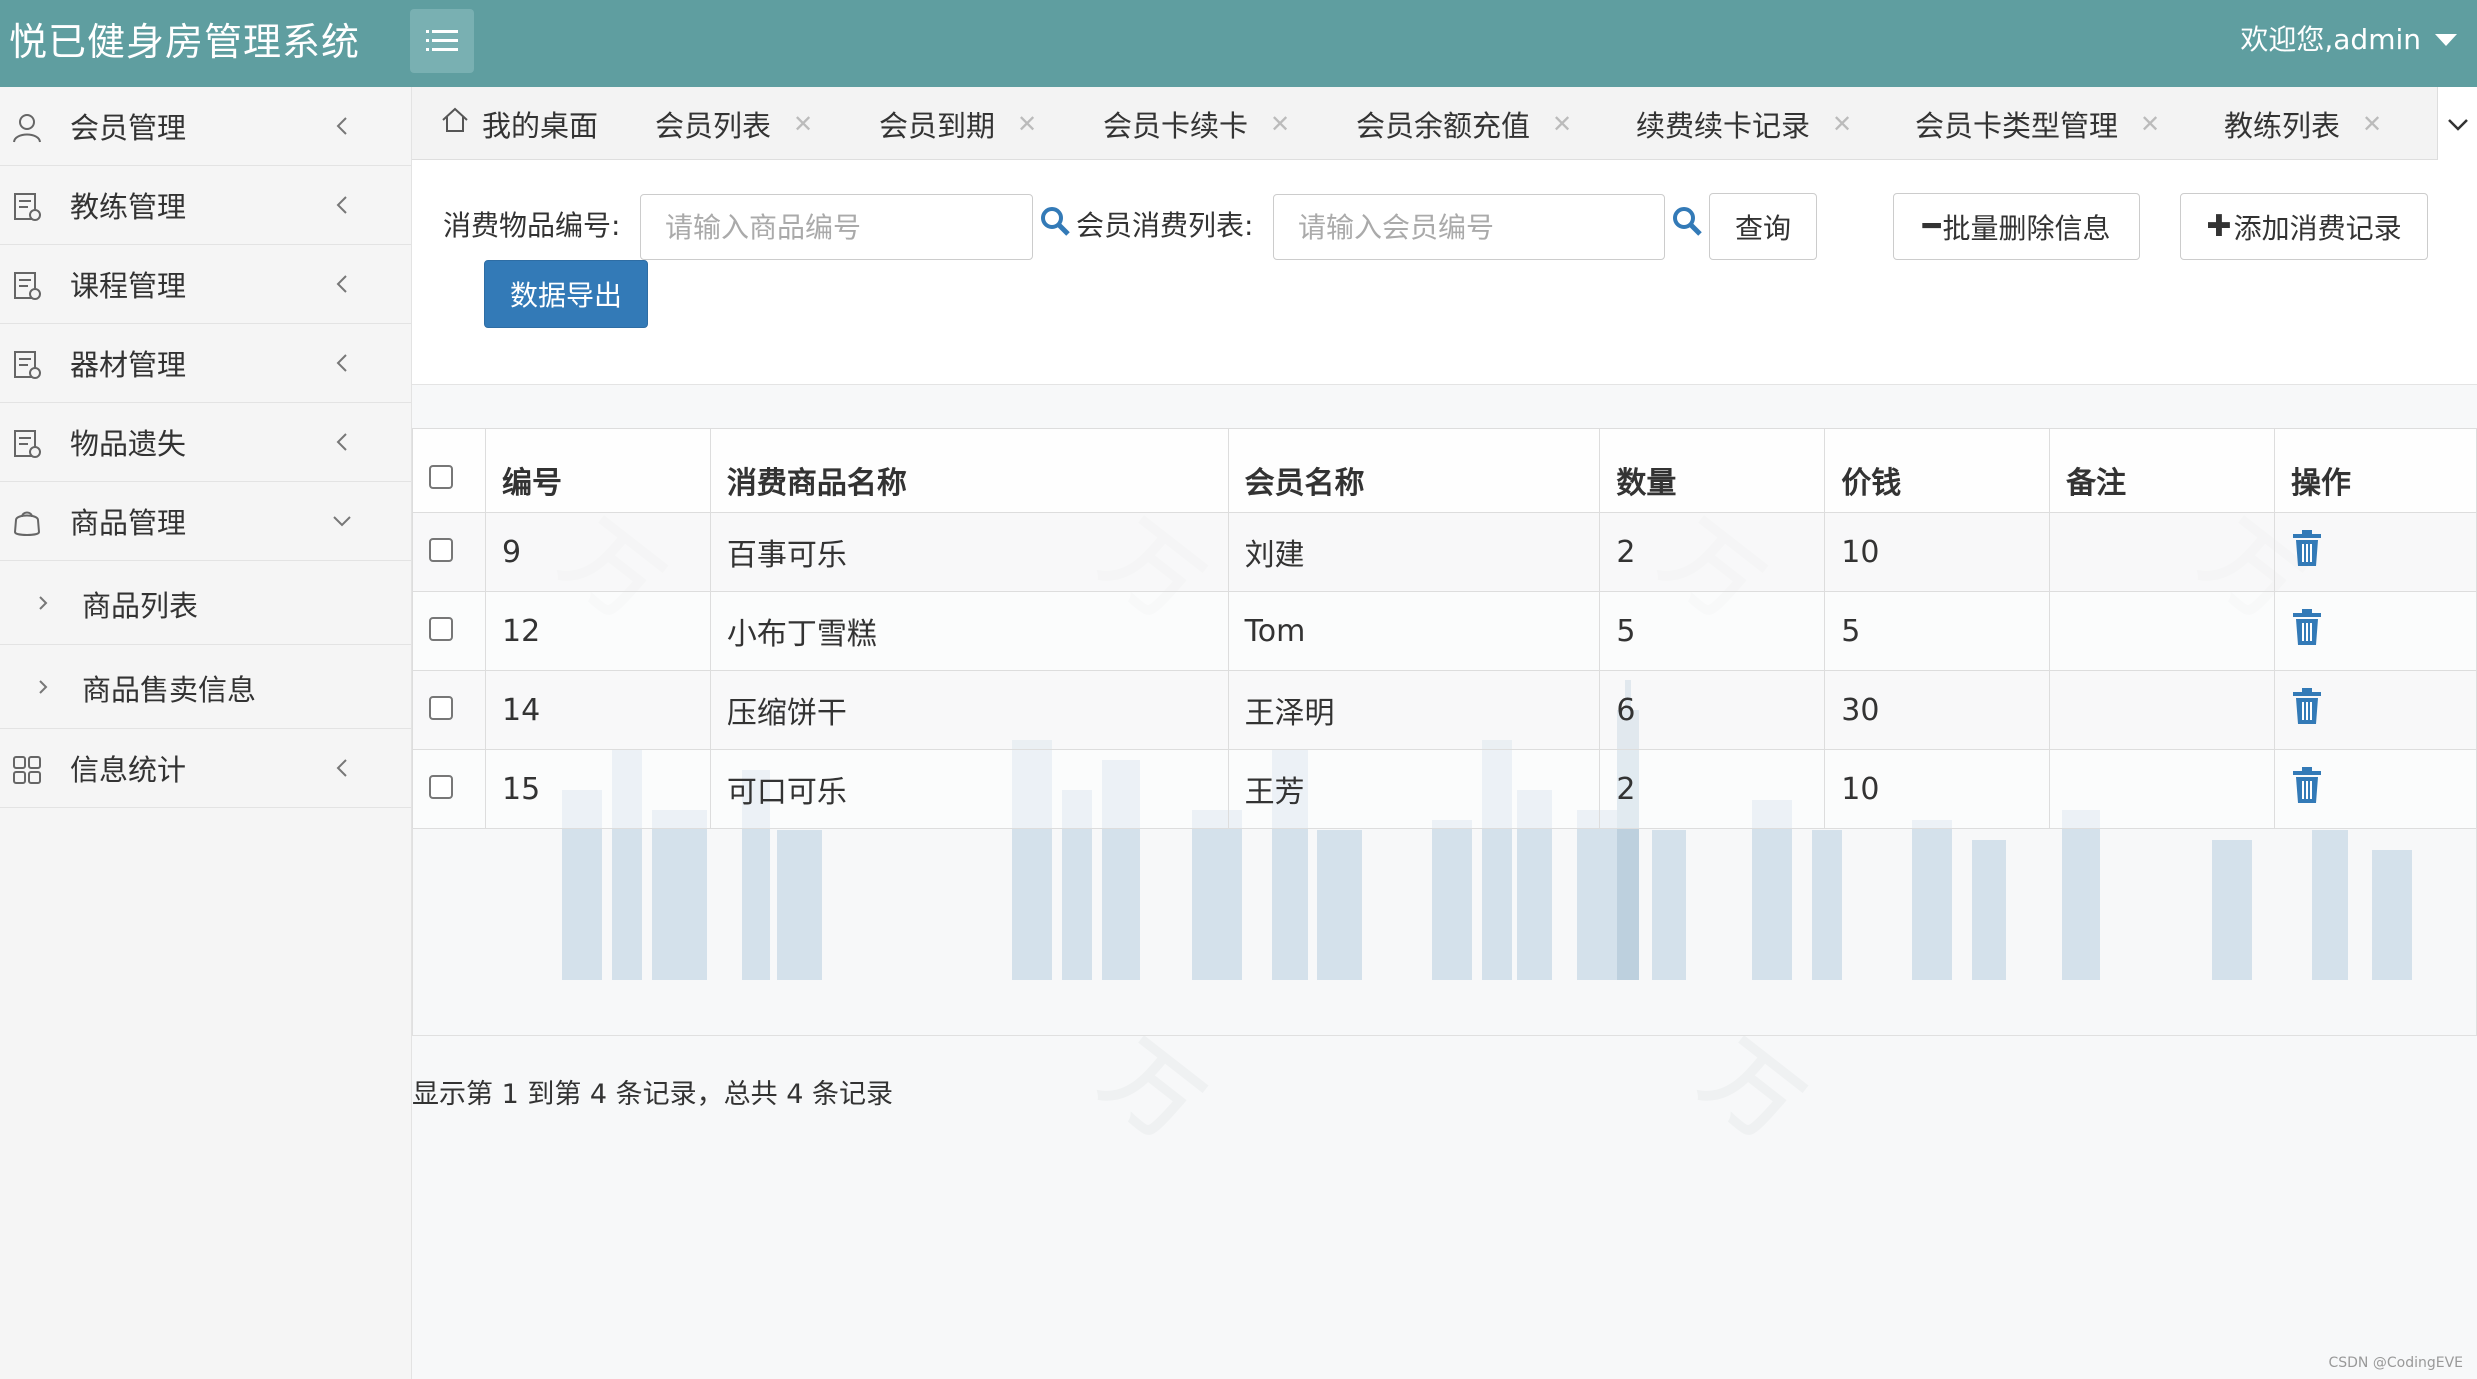 This screenshot has height=1379, width=2477. Describe the element at coordinates (1712, 470) in the screenshot. I see `column-header: 数量` at that location.